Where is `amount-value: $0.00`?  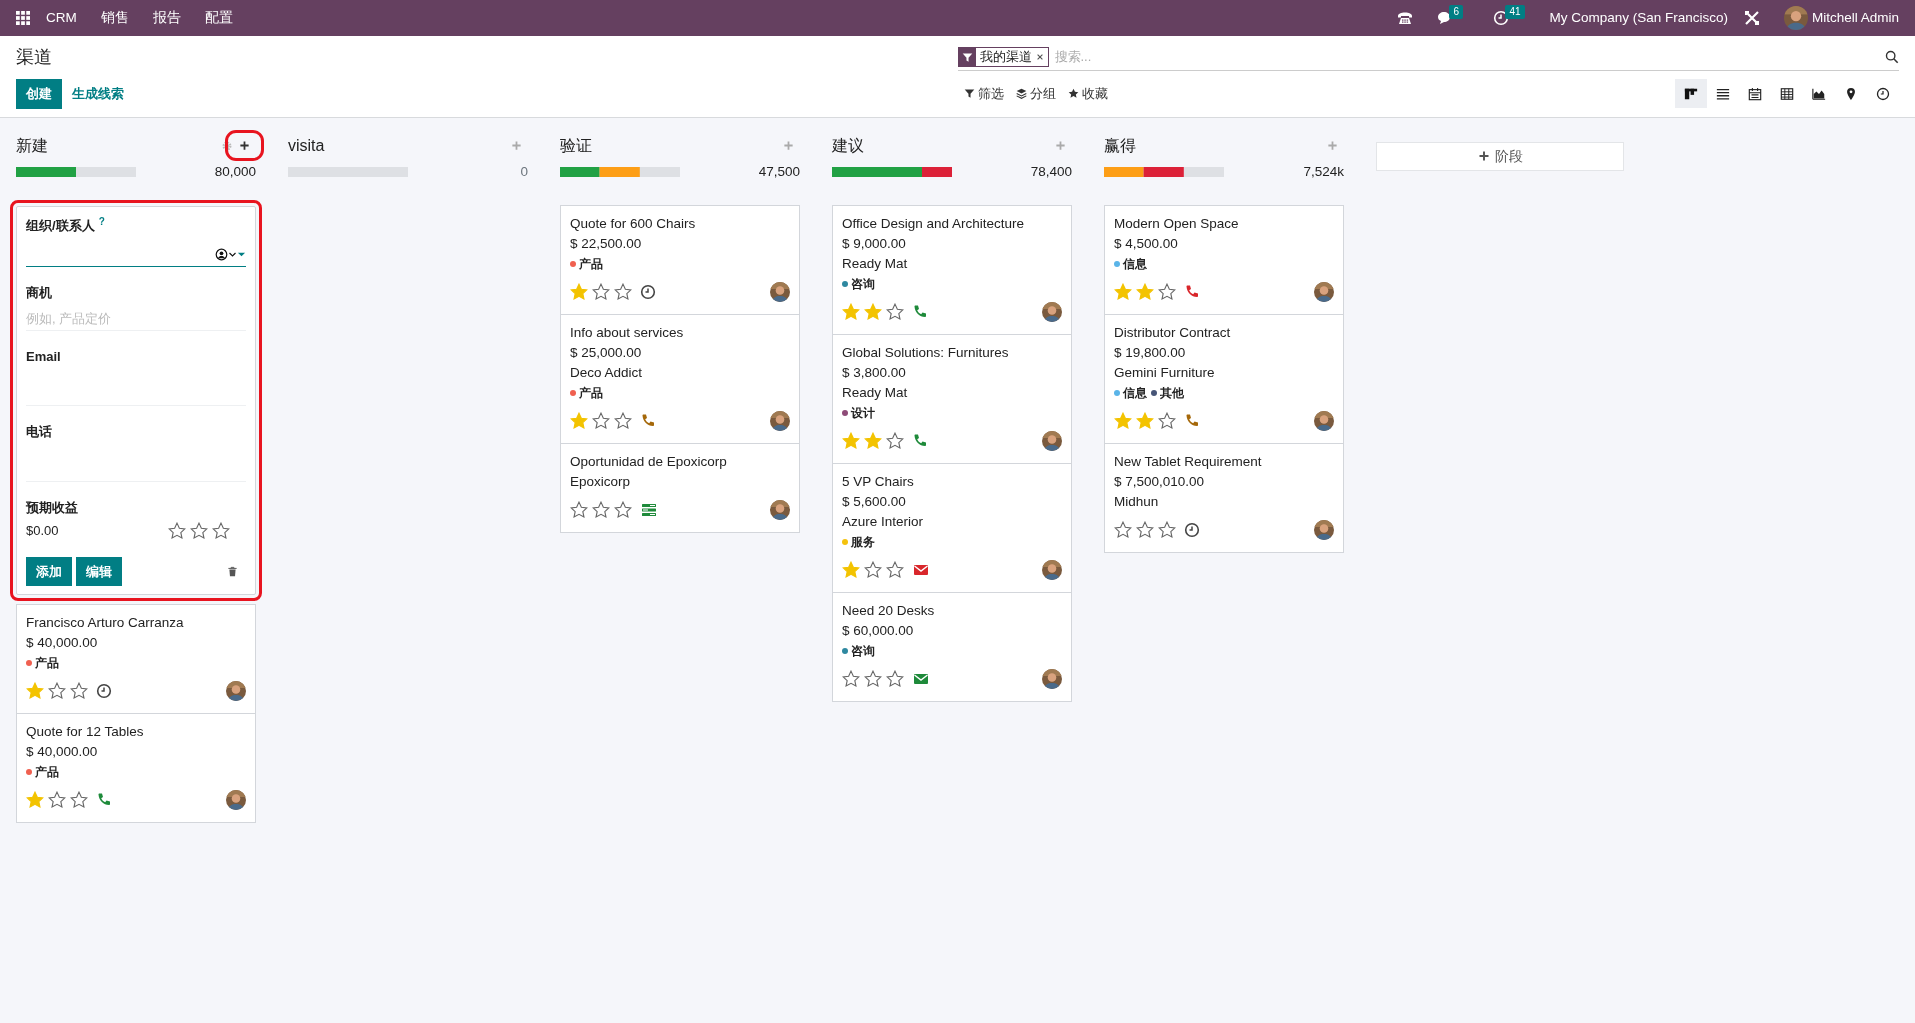
amount-value: $0.00 is located at coordinates (42, 531).